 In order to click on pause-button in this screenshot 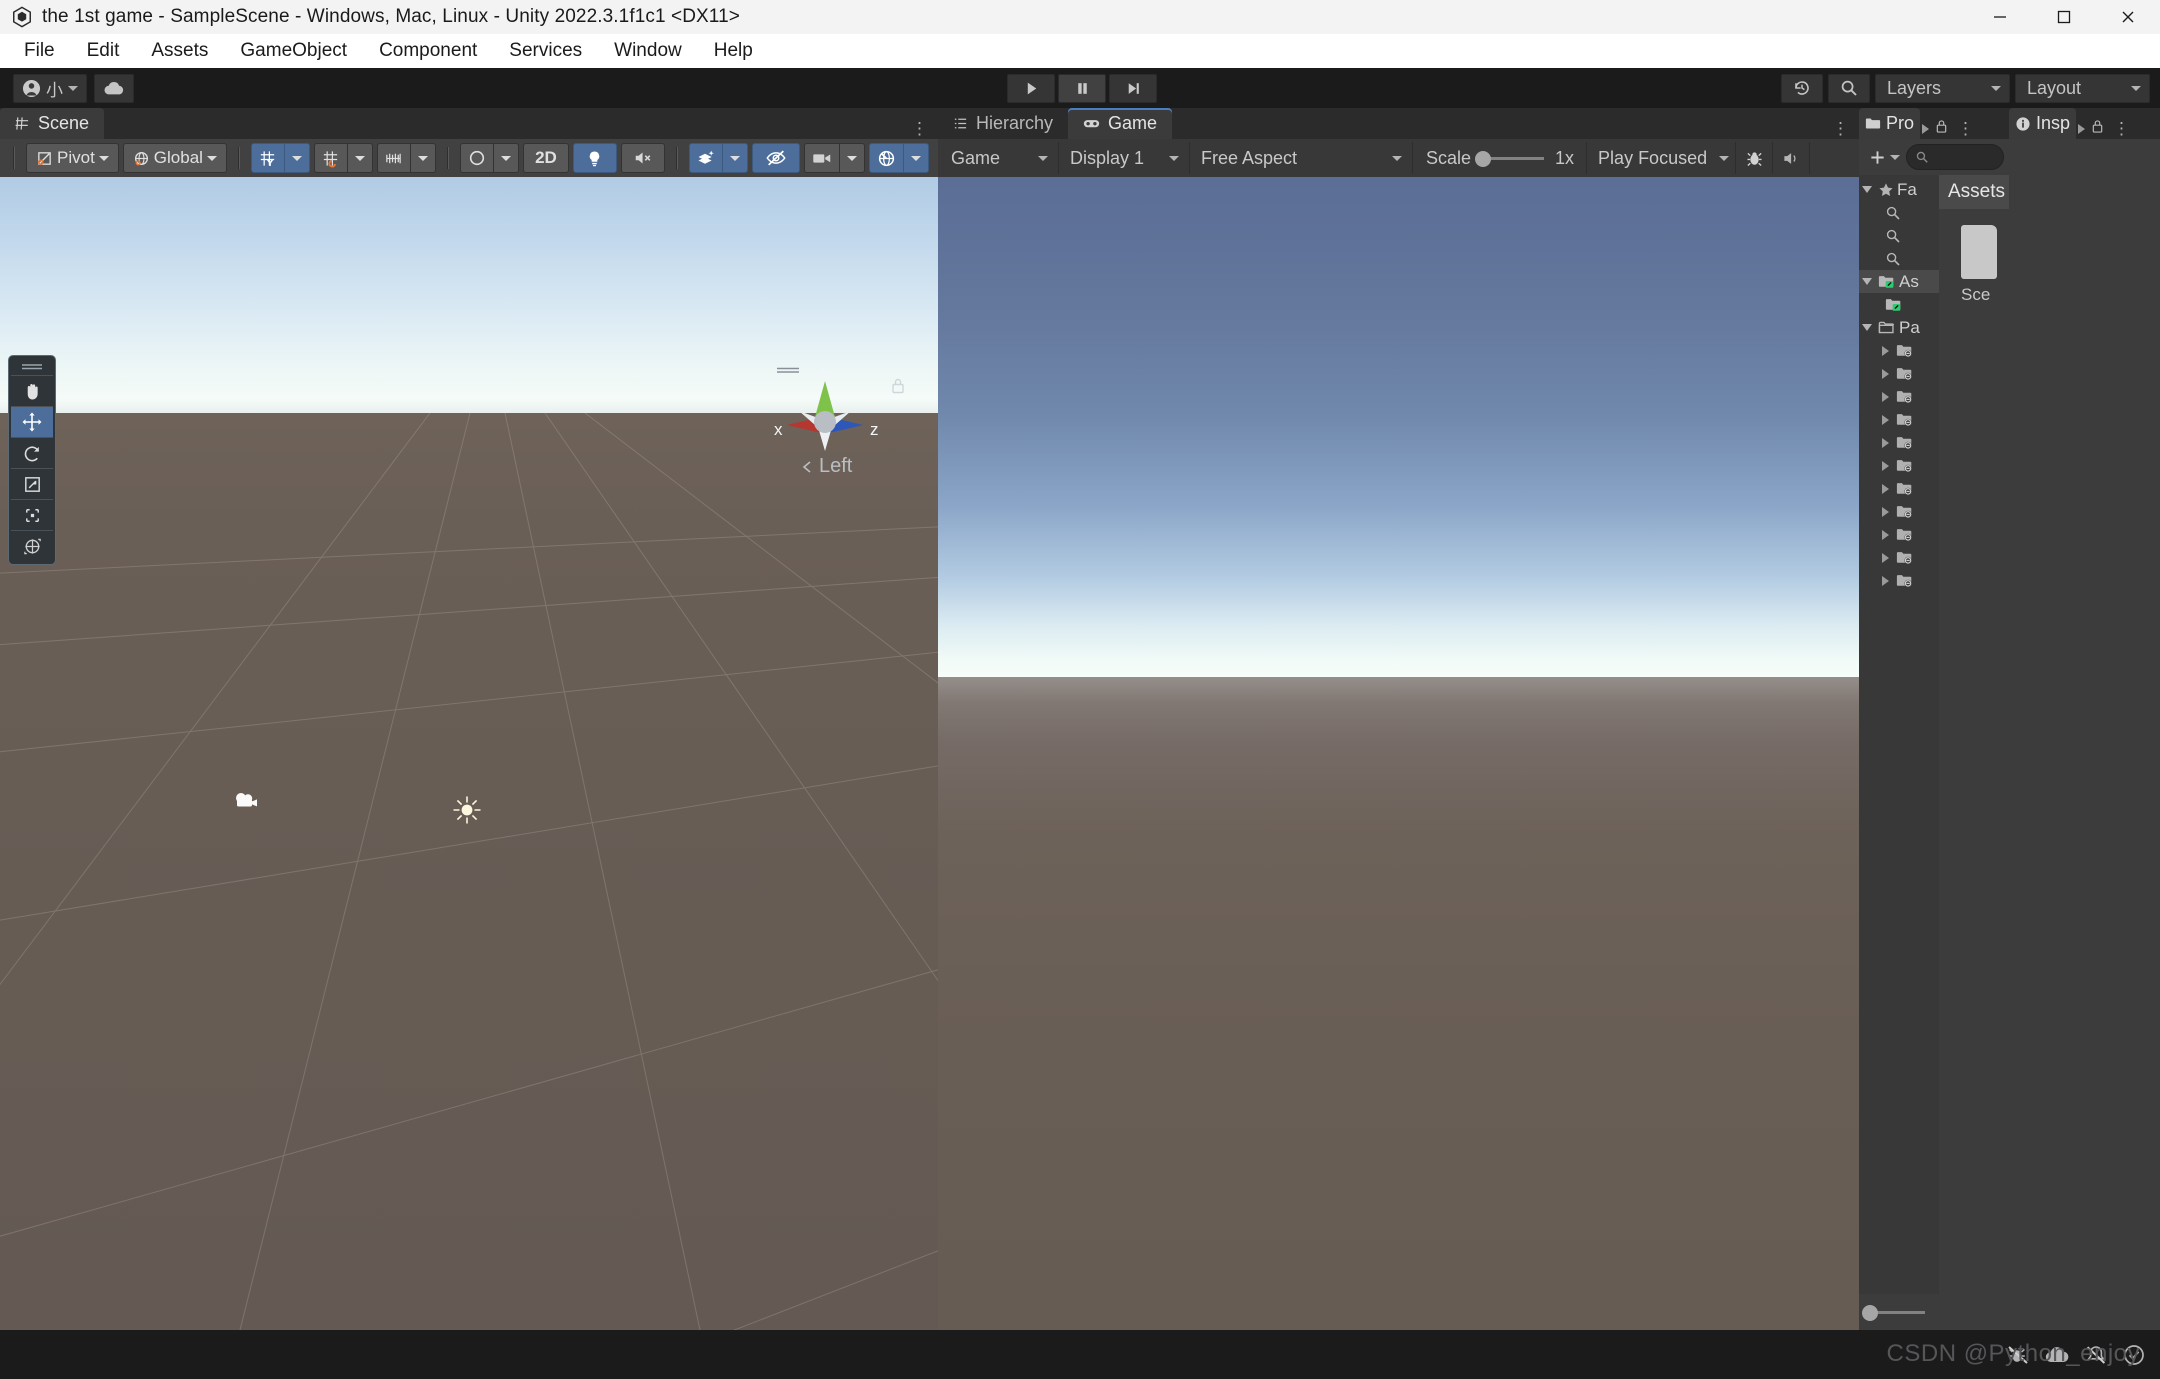, I will do `click(1082, 88)`.